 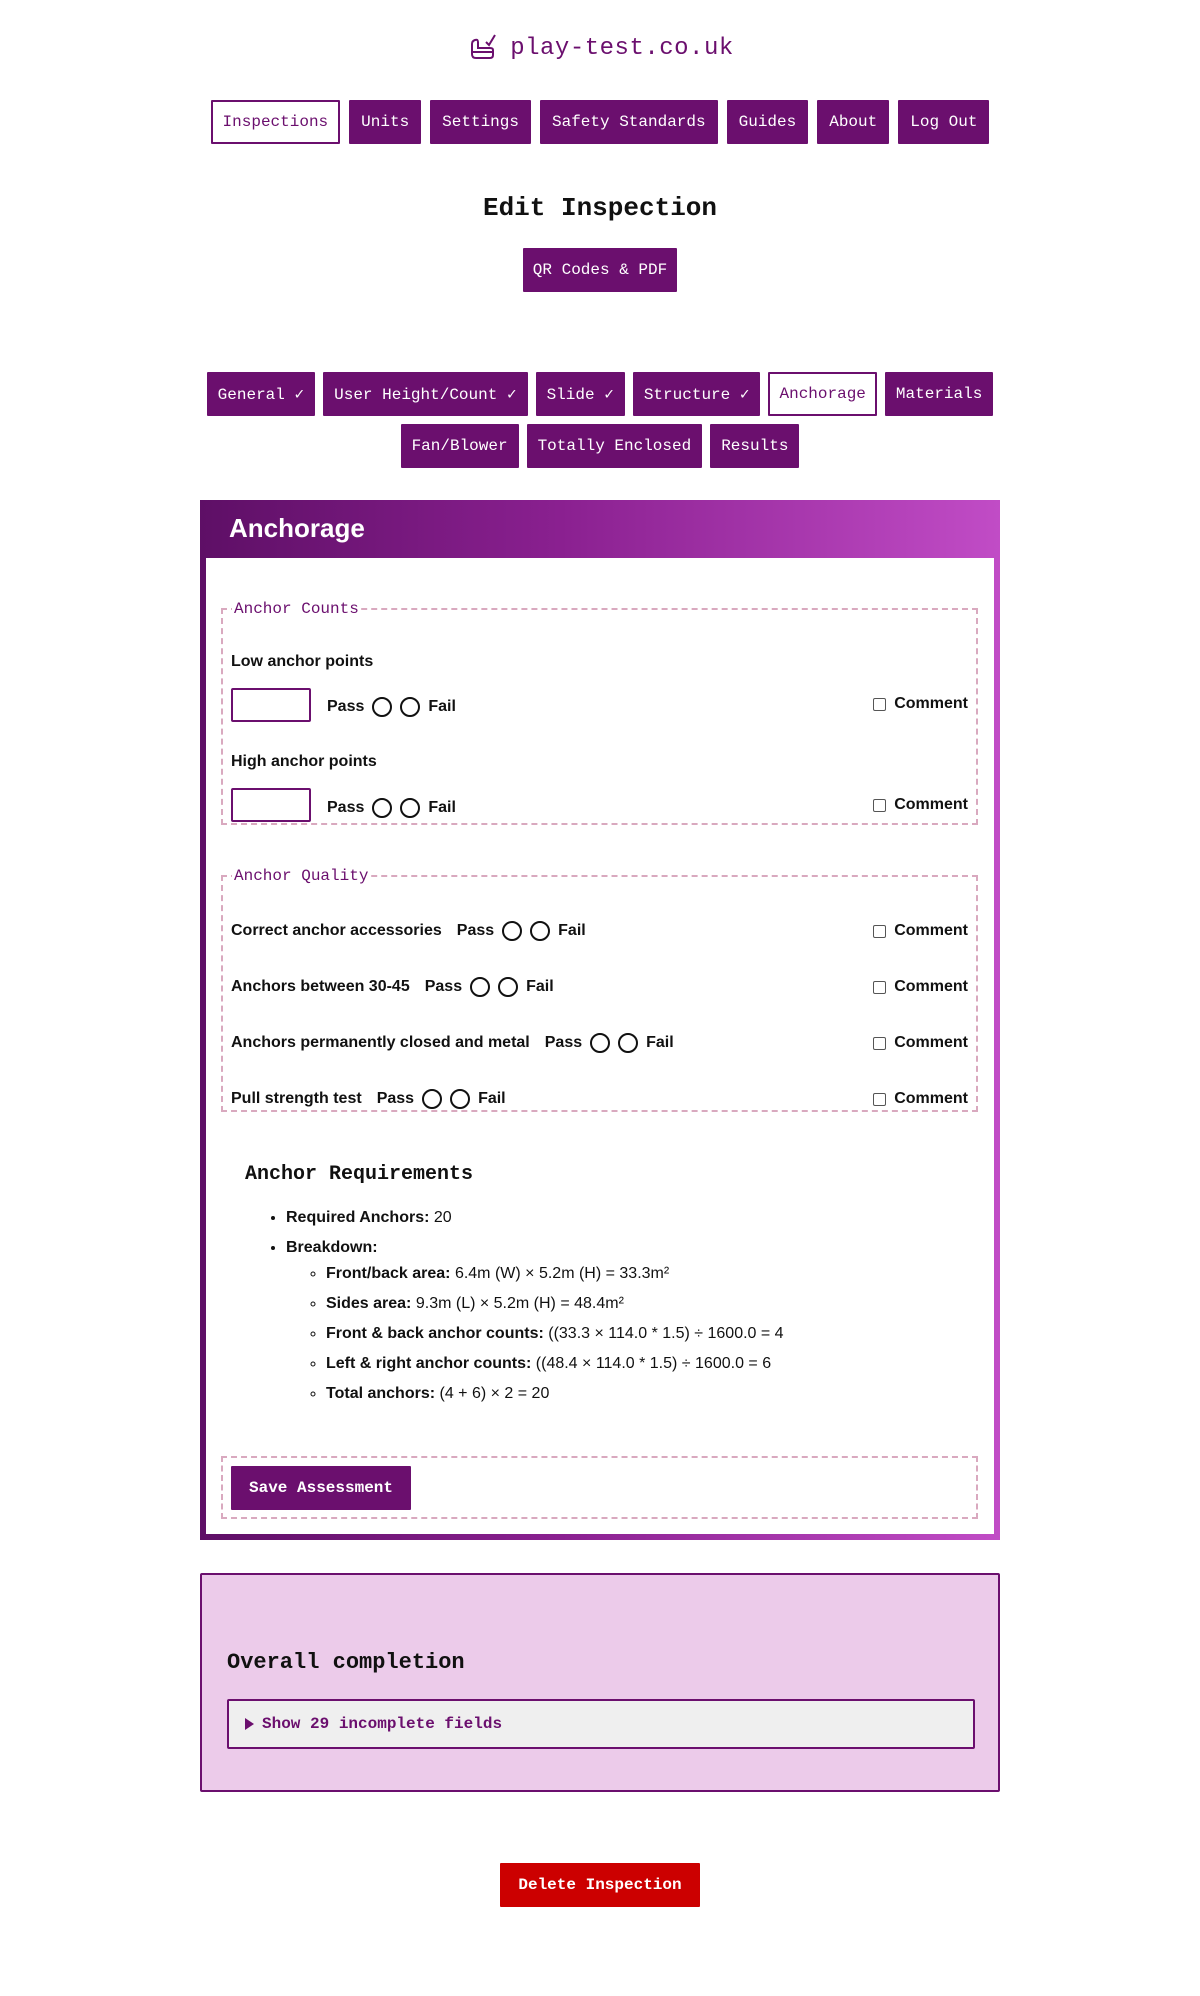 I want to click on low-anchor-pass-fail: Pass Fail, so click(x=391, y=707).